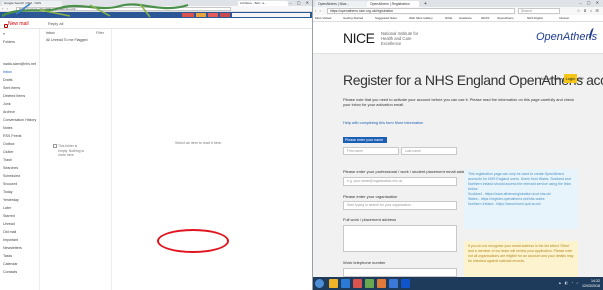 The width and height of the screenshot is (603, 290). What do you see at coordinates (95, 10) in the screenshot?
I see `scribble-annotation` at bounding box center [95, 10].